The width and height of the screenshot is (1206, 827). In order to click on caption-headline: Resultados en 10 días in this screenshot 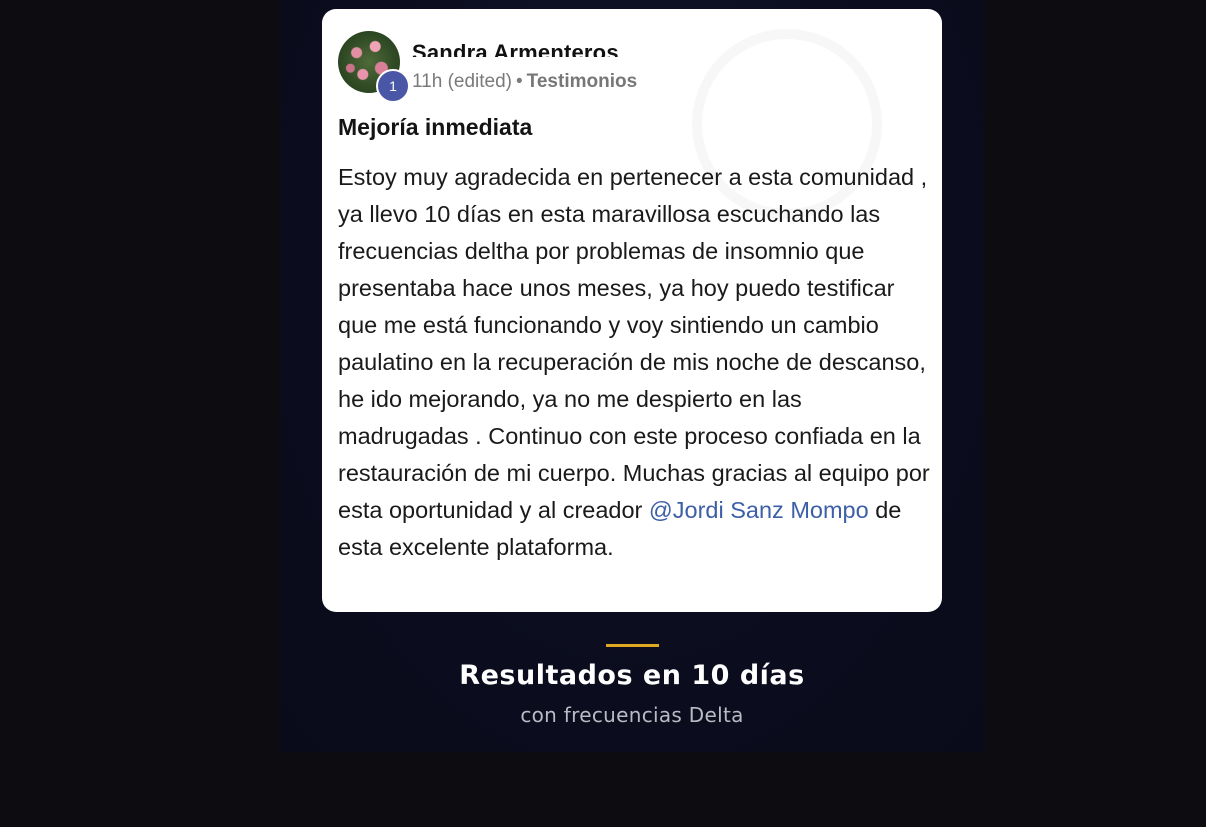, I will do `click(632, 675)`.